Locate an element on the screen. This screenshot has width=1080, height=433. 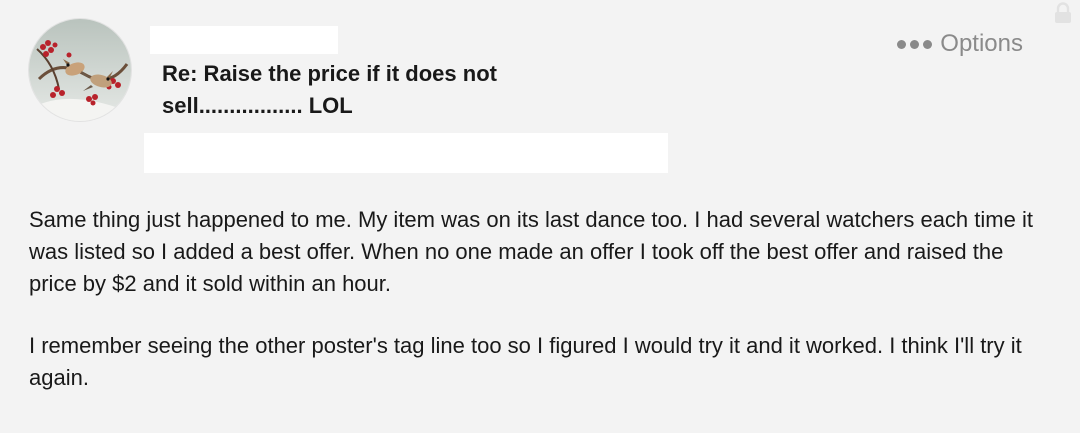
options-button: Options is located at coordinates (960, 44).